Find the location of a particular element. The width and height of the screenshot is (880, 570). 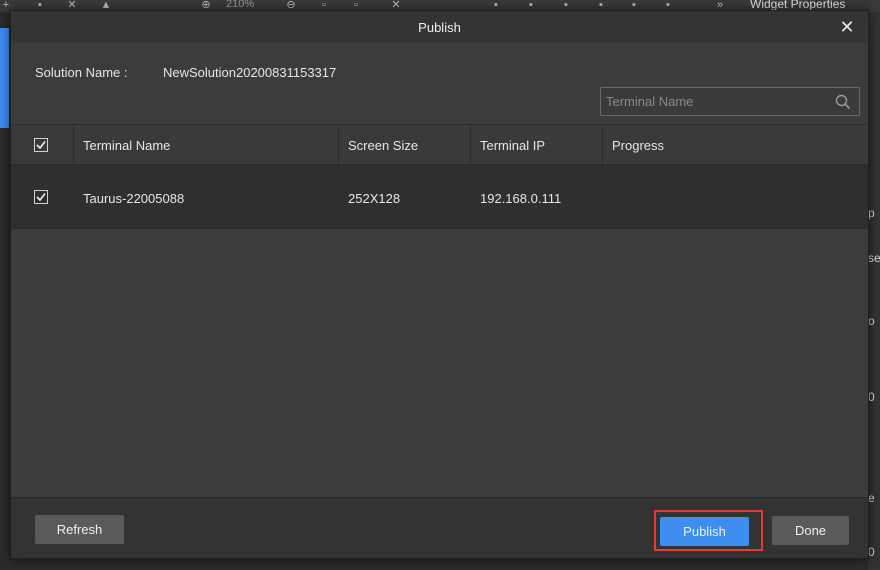

select-all-checkbox is located at coordinates (41, 145).